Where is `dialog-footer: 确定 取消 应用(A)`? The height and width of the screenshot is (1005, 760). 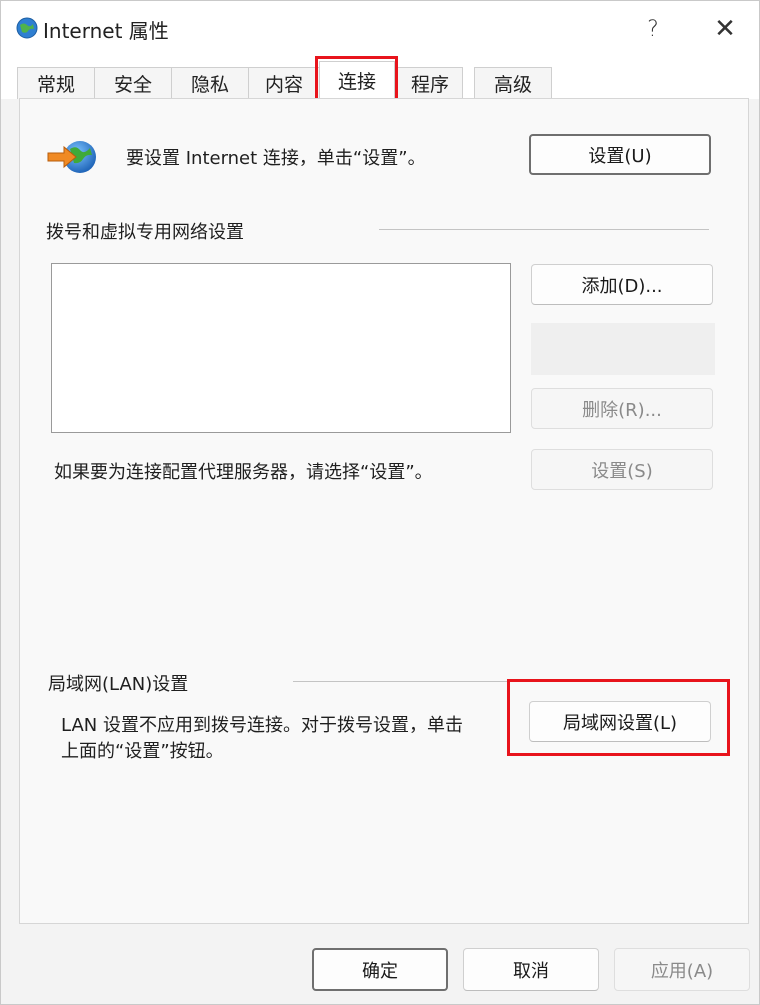 dialog-footer: 确定 取消 应用(A) is located at coordinates (380, 964).